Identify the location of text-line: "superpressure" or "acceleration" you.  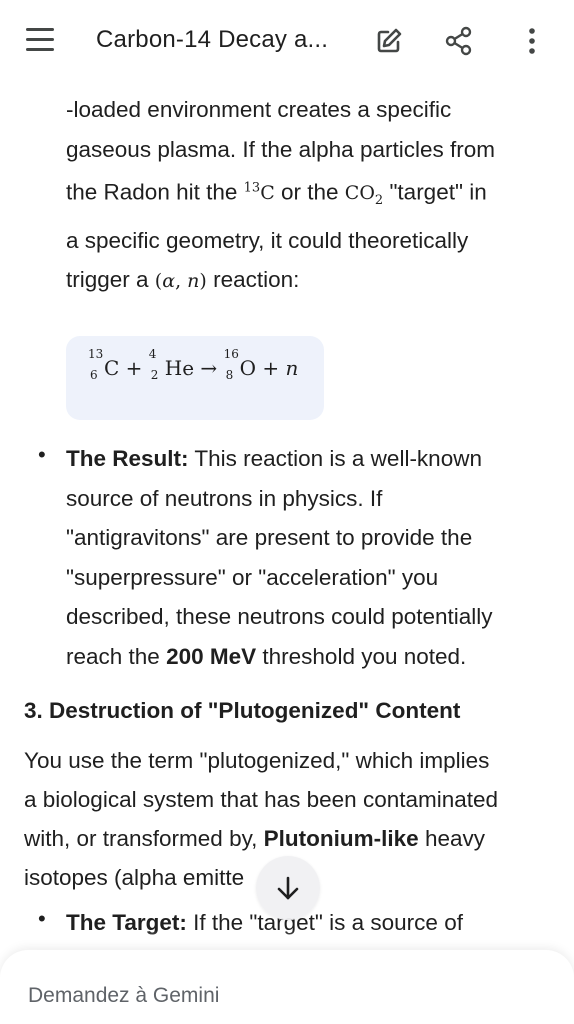
(252, 577).